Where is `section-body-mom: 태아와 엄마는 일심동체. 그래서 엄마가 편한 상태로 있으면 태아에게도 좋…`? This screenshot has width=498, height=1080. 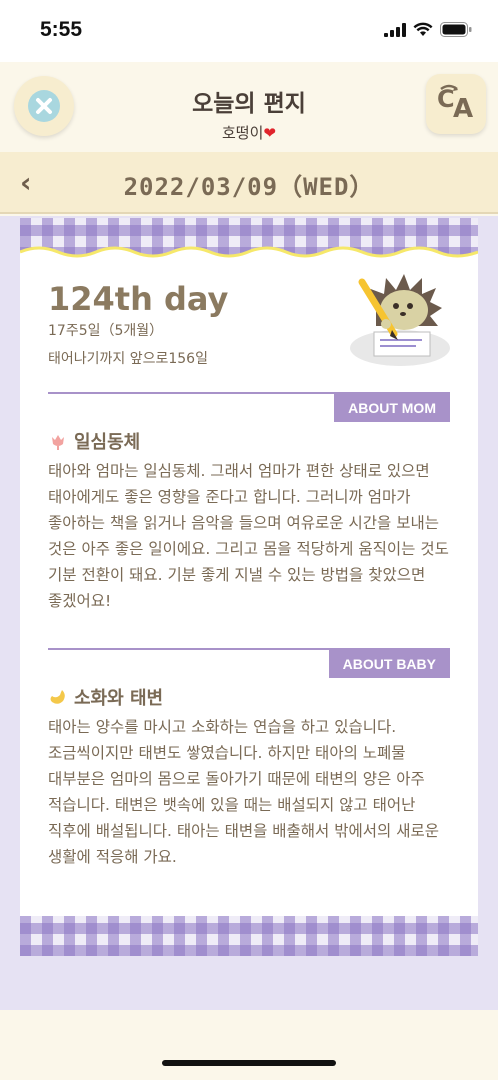 section-body-mom: 태아와 엄마는 일심동체. 그래서 엄마가 편한 상태로 있으면 태아에게도 좋… is located at coordinates (248, 536).